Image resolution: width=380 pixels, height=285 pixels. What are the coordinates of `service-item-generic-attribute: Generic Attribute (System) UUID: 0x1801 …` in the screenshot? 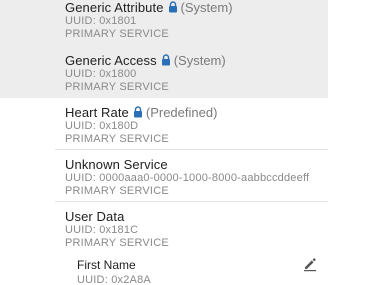 It's located at (164, 23).